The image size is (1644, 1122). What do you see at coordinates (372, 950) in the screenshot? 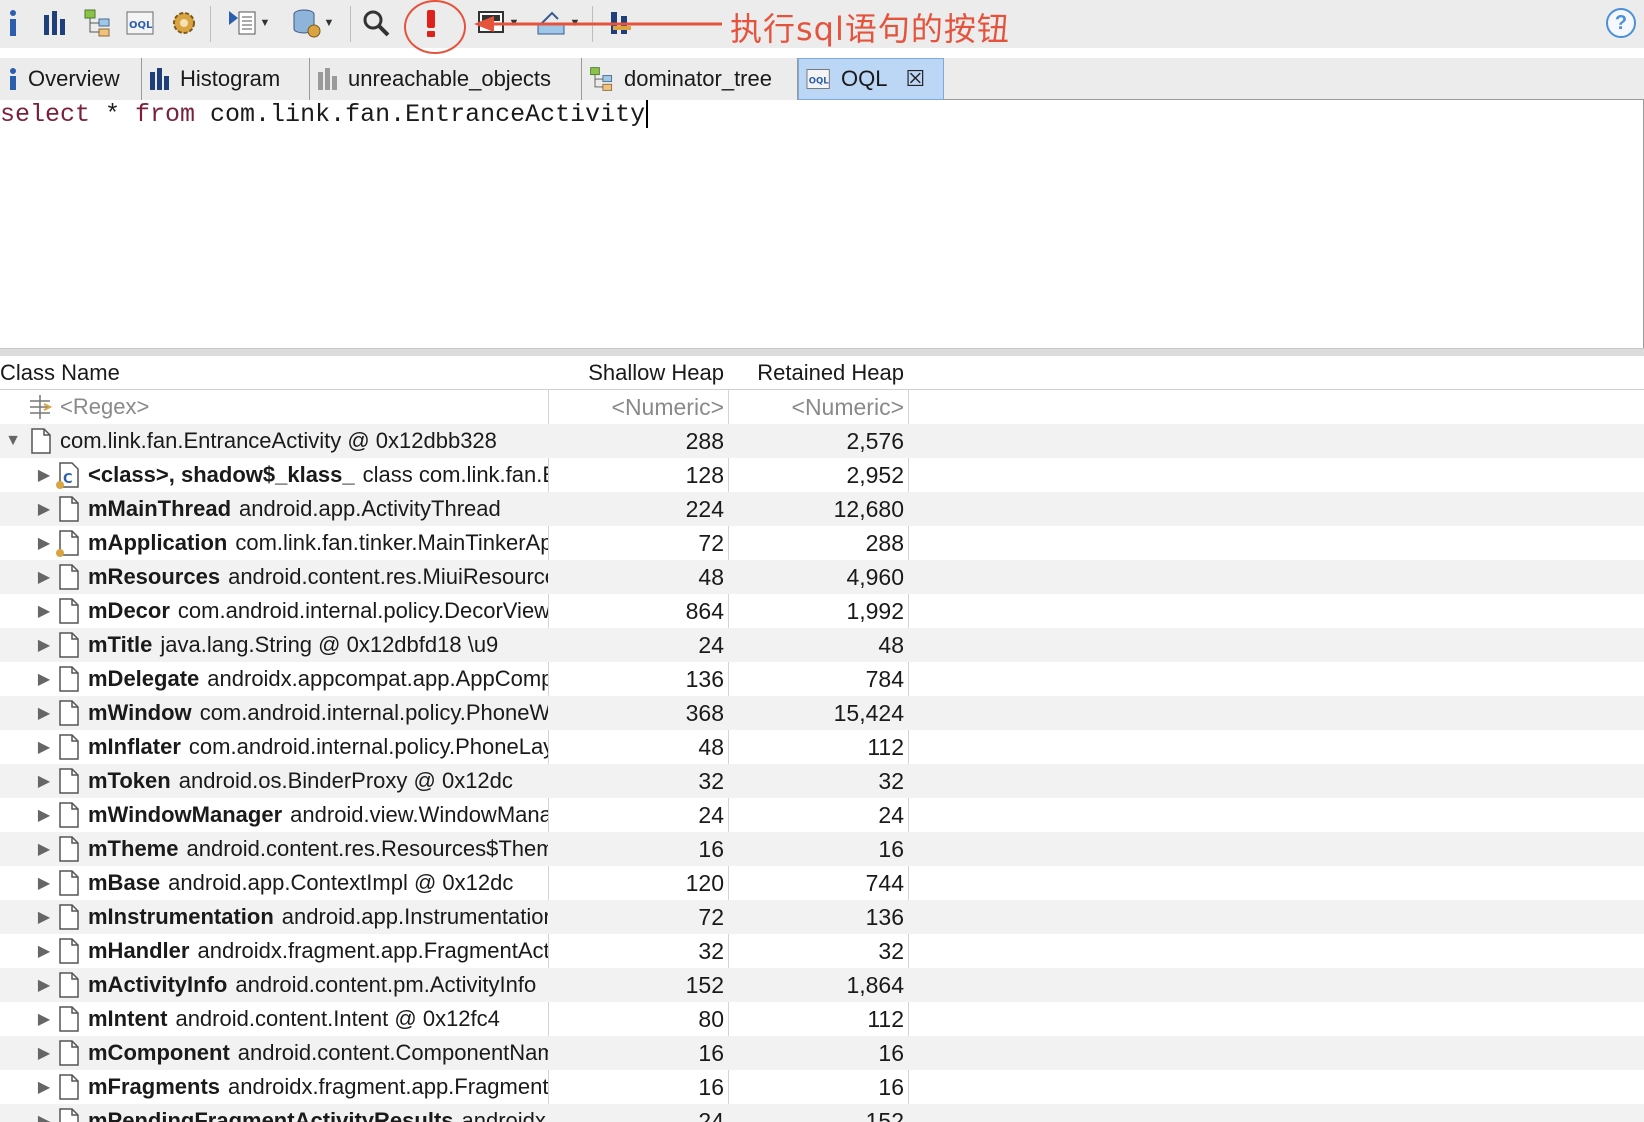
I see `field-value: androidx.fragment.app.FragmentActivity` at bounding box center [372, 950].